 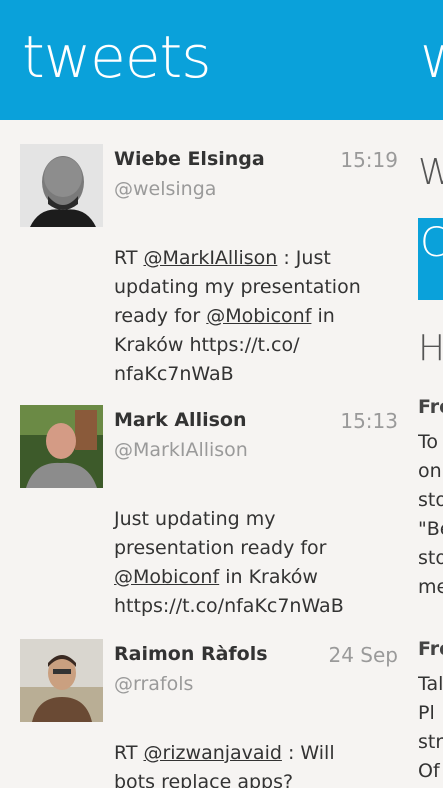 I want to click on panel-line: Of, so click(x=429, y=771).